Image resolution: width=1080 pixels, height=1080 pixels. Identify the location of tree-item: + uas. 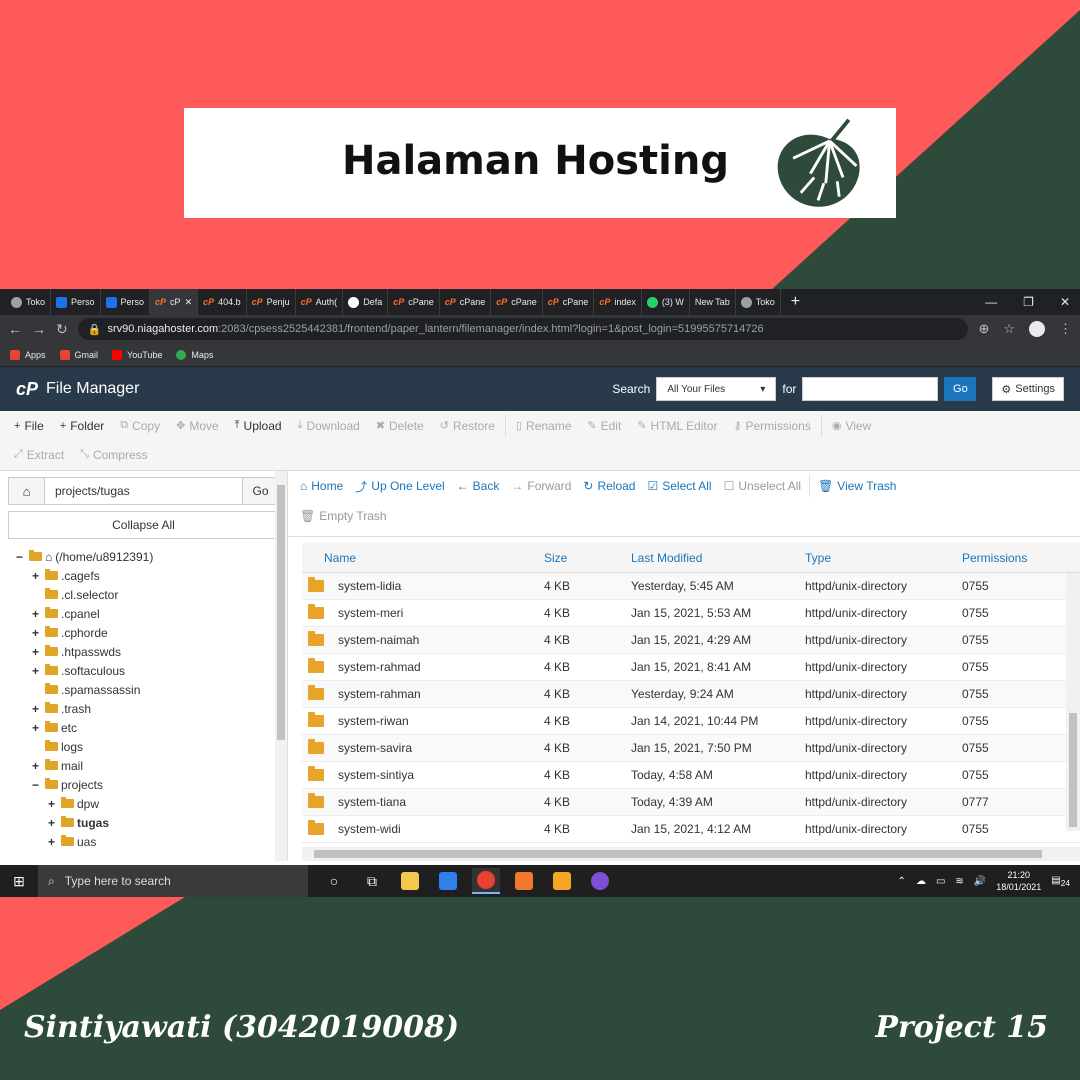
(143, 841).